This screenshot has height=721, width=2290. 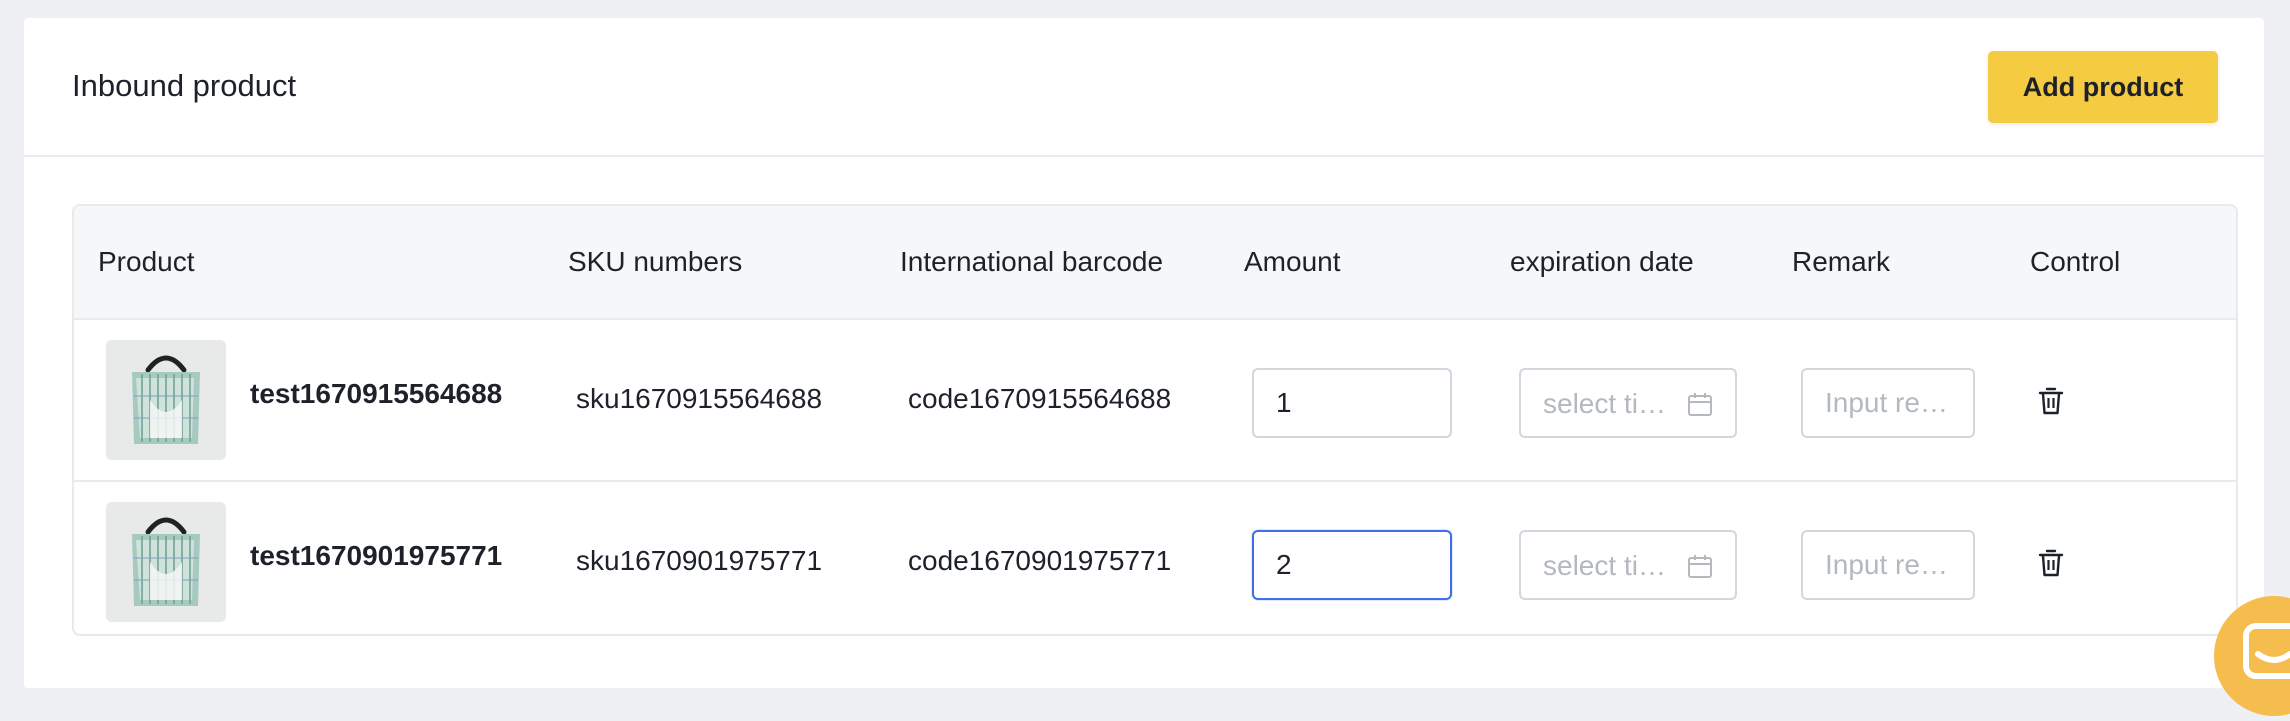 I want to click on barcode-value: code1670901975771, so click(x=1040, y=560).